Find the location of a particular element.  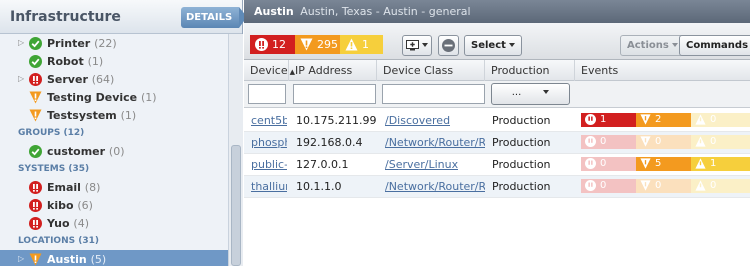

tree-item-email: Email (8) is located at coordinates (114, 187).